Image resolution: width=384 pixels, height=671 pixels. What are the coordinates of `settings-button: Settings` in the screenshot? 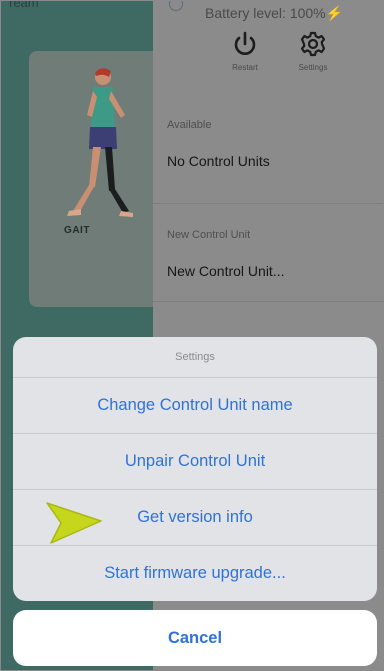 It's located at (313, 51).